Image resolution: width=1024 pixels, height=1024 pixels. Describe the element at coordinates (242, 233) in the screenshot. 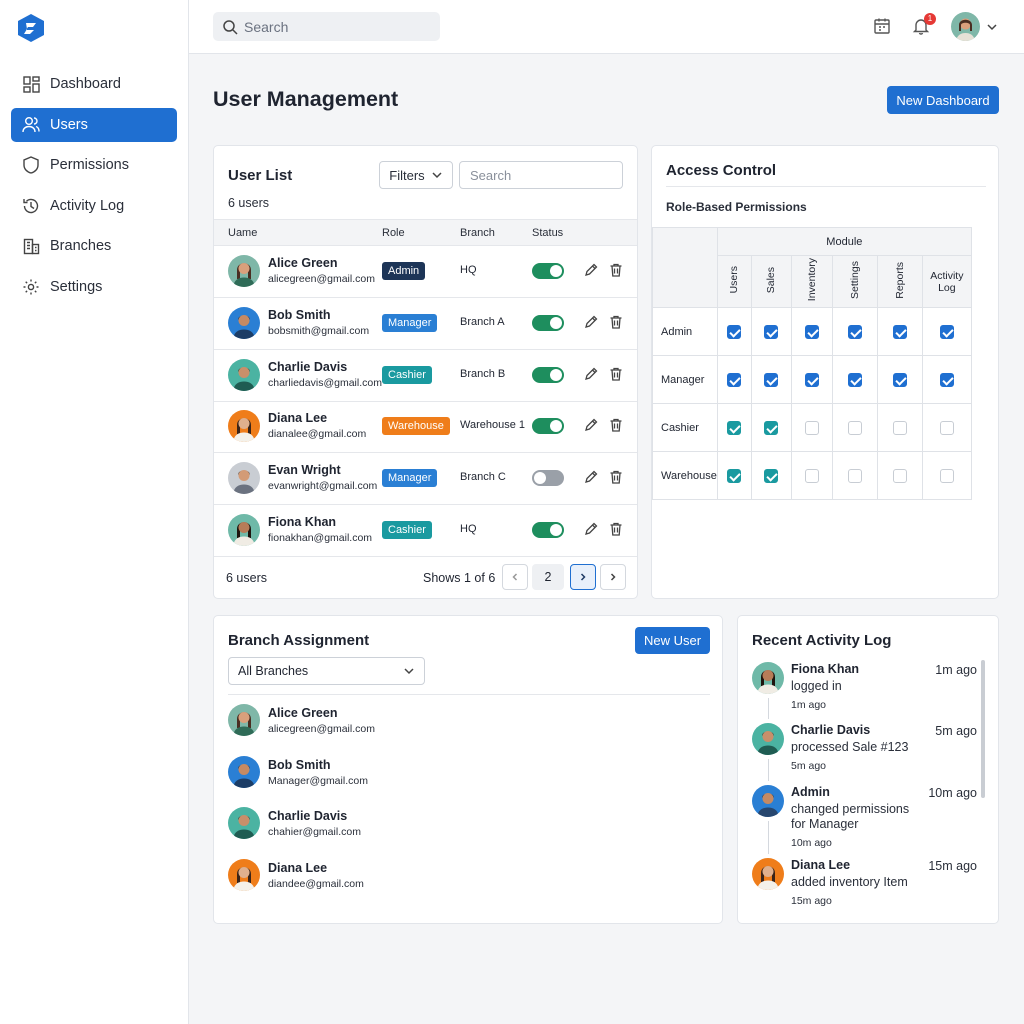

I see `column-header-name: Uame` at that location.